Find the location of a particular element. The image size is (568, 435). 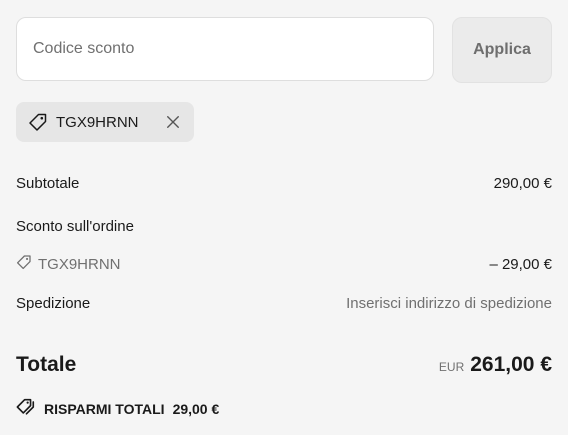

order-discount-detail-row: TGX9HRNN – 29,00 € is located at coordinates (284, 264).